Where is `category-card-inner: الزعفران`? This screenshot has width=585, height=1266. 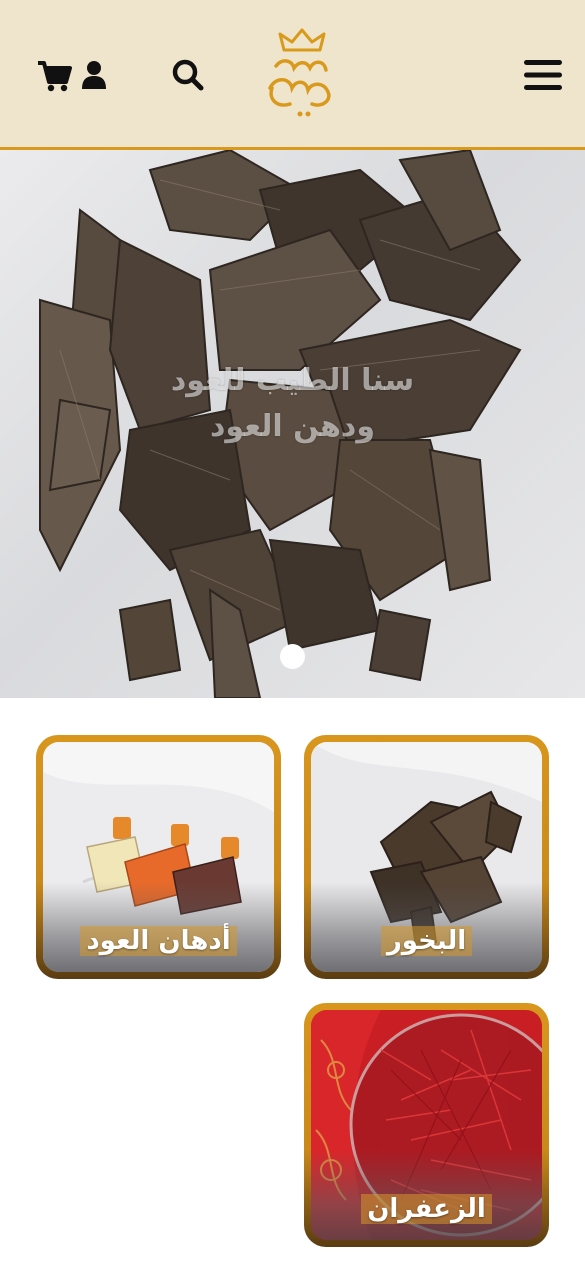 category-card-inner: الزعفران is located at coordinates (426, 1125).